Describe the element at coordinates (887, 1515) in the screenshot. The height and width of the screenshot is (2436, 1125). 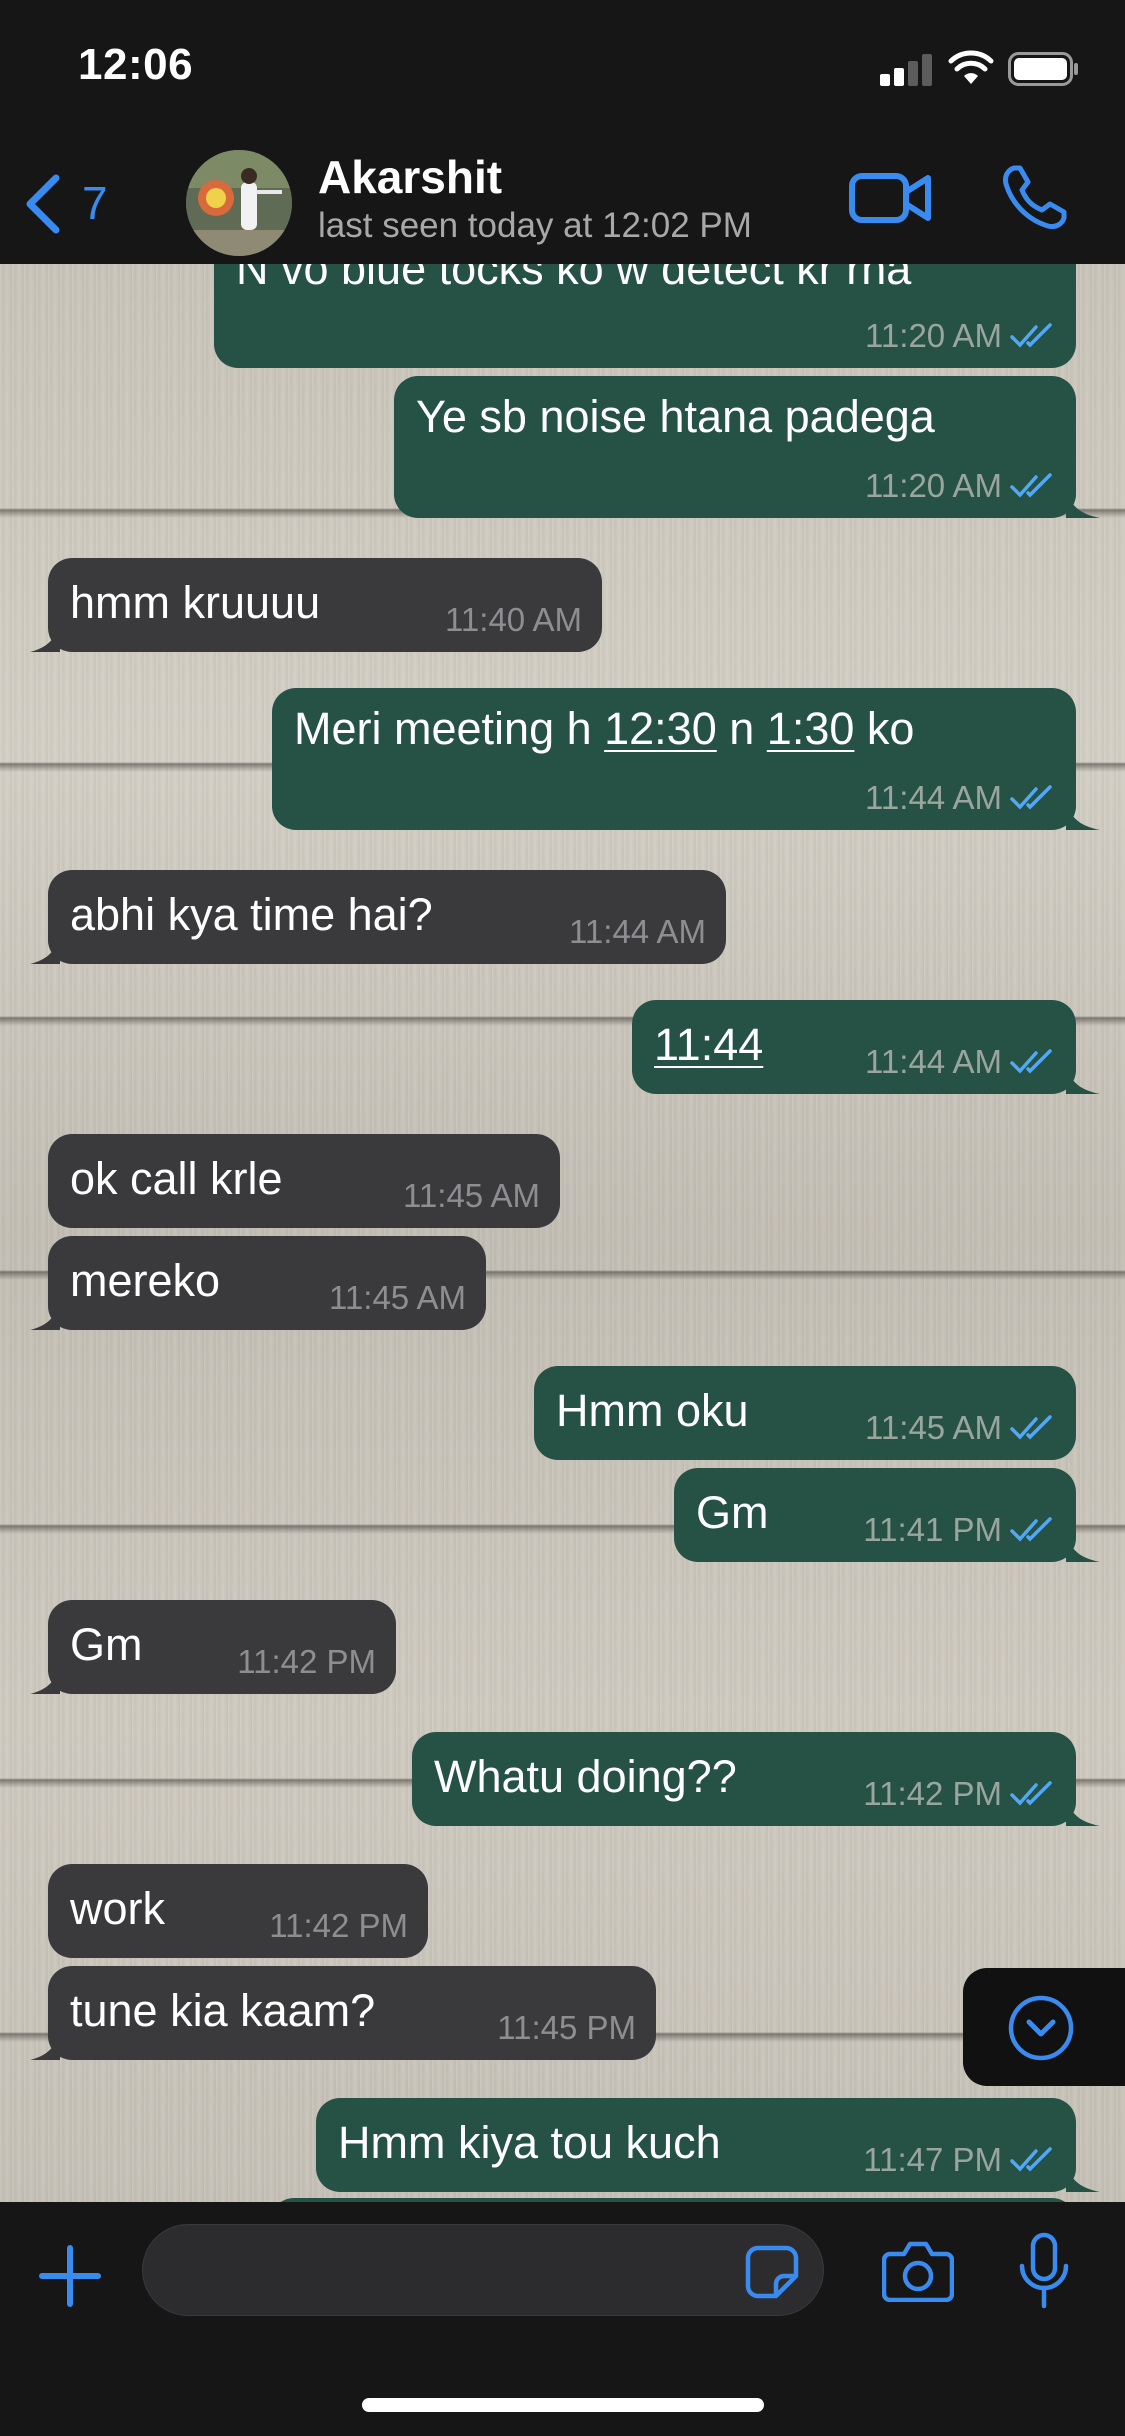
I see `message-bubble-outgoing: Gm 11:41 PM` at that location.